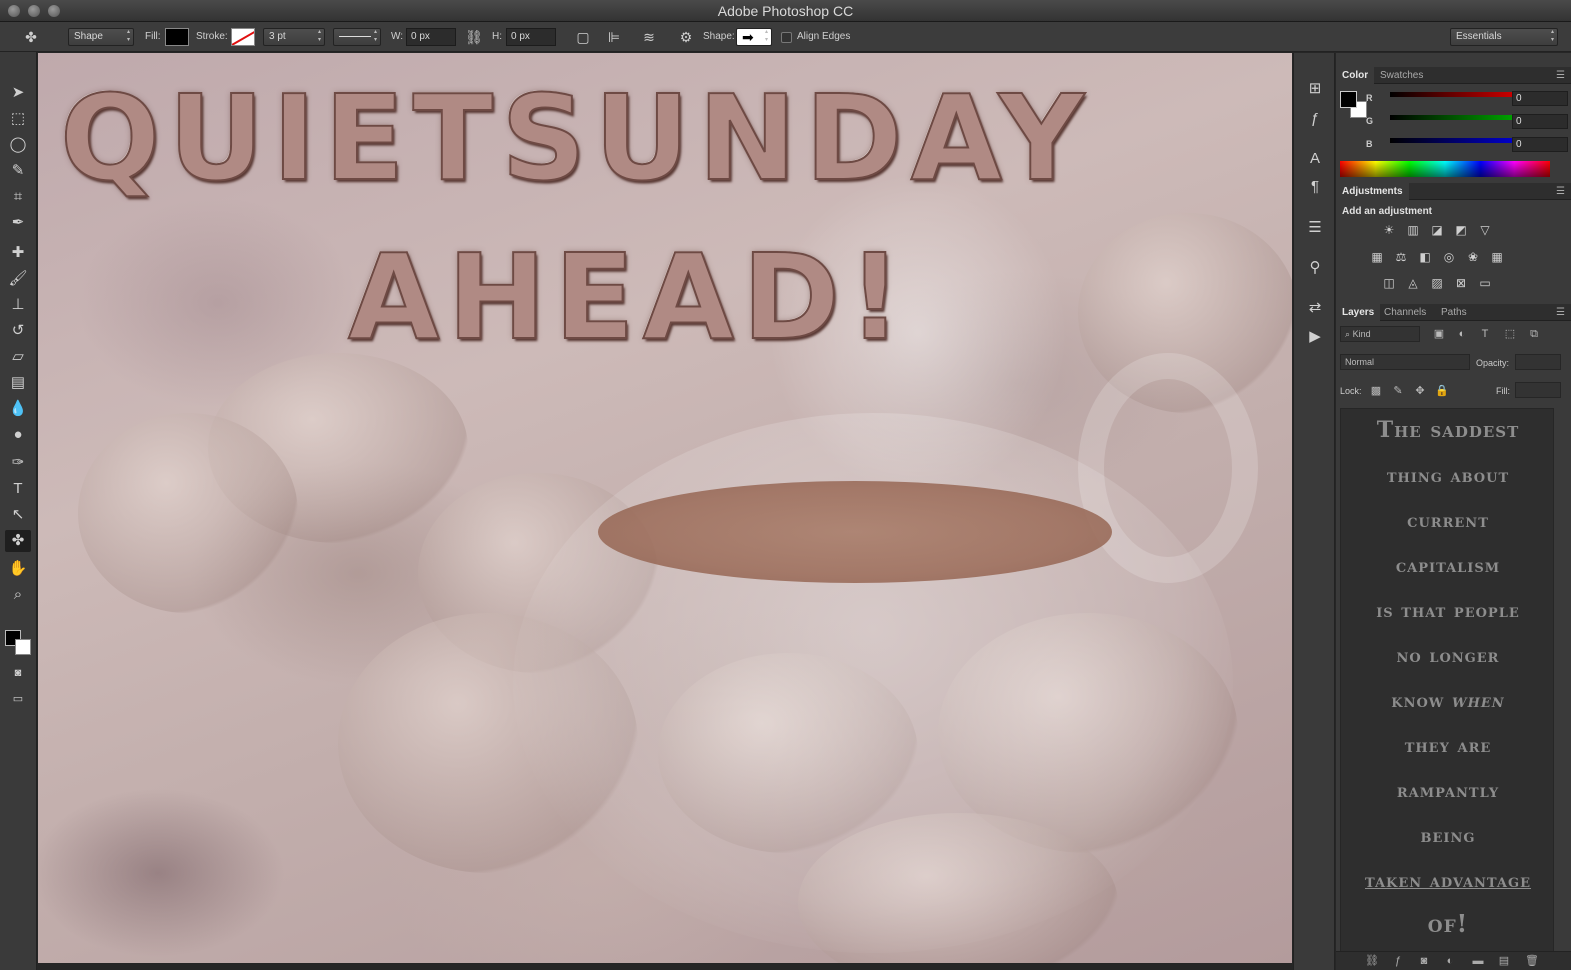 Image resolution: width=1571 pixels, height=970 pixels. What do you see at coordinates (1398, 391) in the screenshot?
I see `lock-pixels-icon: ✎` at bounding box center [1398, 391].